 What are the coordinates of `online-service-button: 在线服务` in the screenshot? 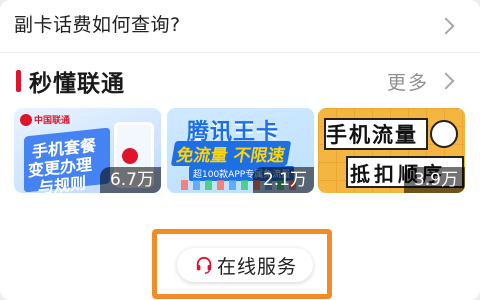 It's located at (245, 265).